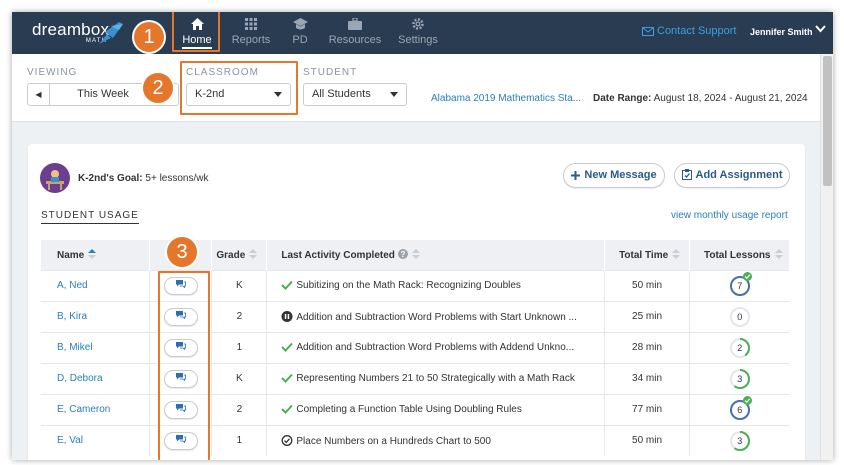 This screenshot has width=844, height=465. Describe the element at coordinates (827, 121) in the screenshot. I see `scroll-thumb` at that location.